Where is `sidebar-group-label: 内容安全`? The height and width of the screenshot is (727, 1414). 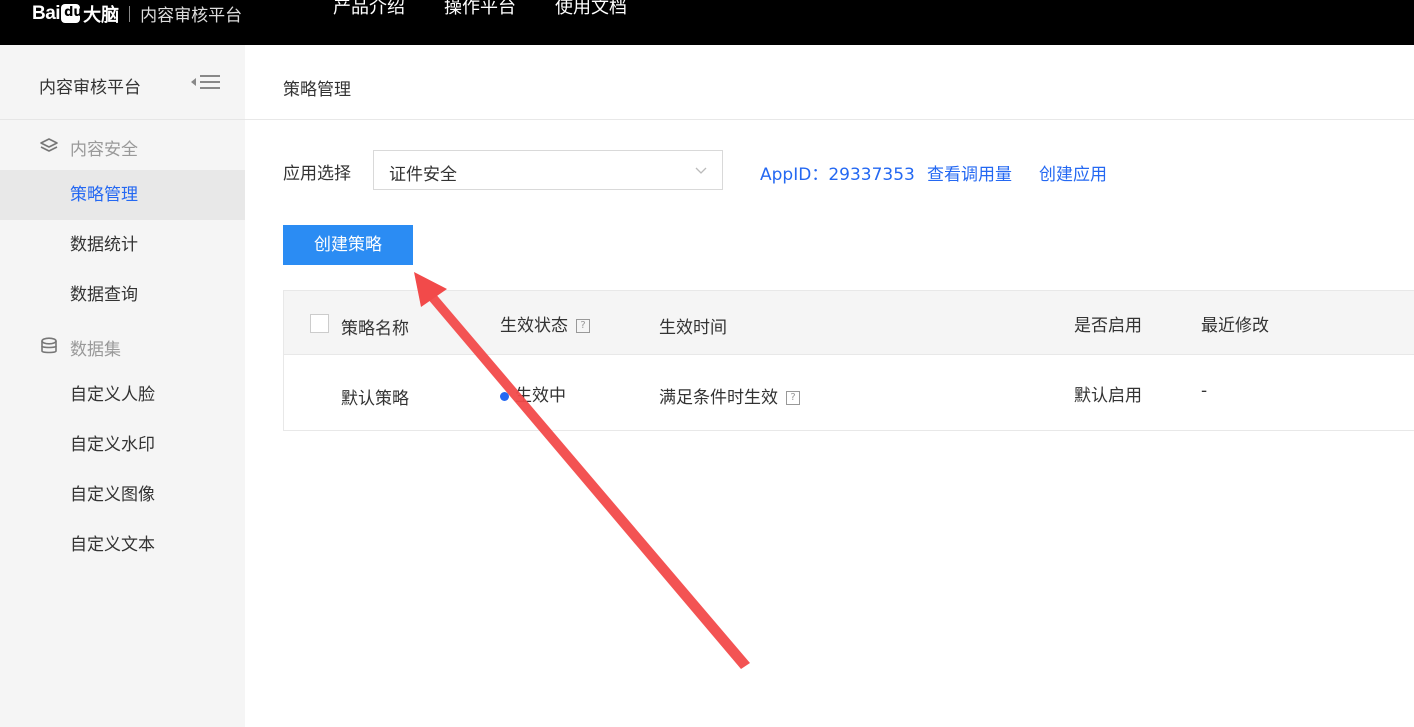 sidebar-group-label: 内容安全 is located at coordinates (104, 150).